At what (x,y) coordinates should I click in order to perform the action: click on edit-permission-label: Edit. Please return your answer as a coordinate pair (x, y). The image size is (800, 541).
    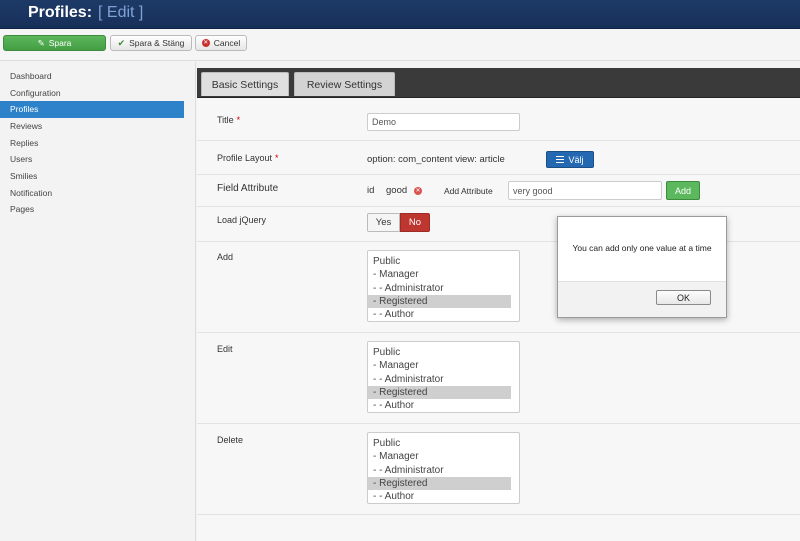
    Looking at the image, I should click on (225, 349).